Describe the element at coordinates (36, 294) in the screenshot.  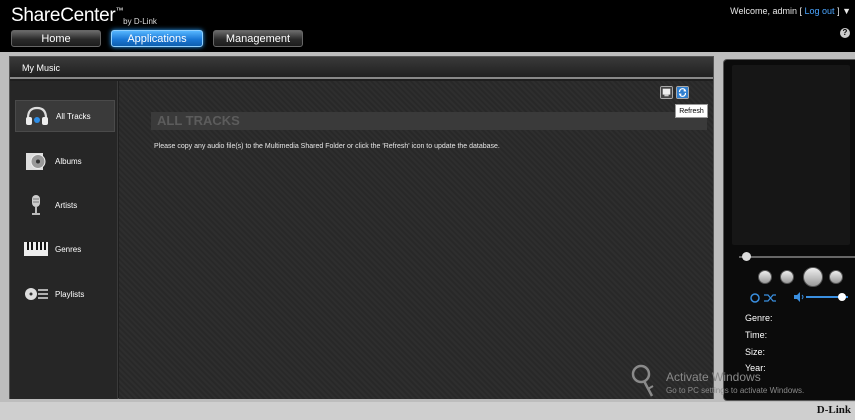
I see `playlist-icon` at that location.